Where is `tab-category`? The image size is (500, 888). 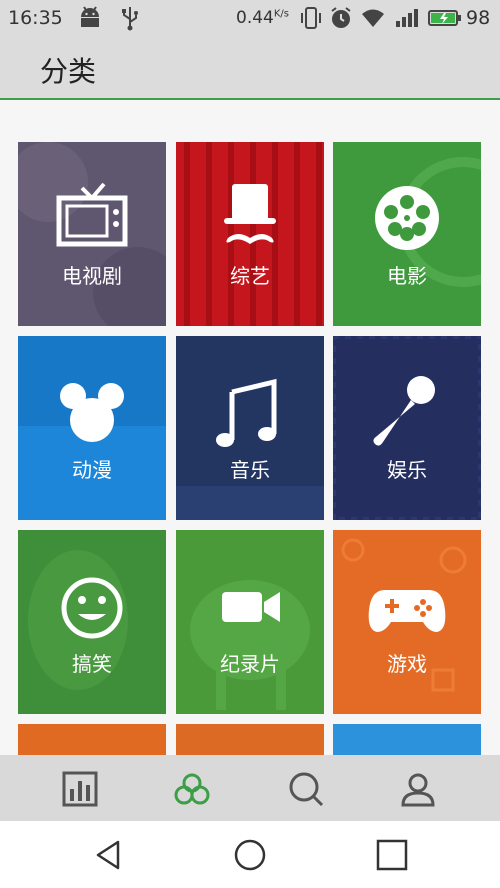 tab-category is located at coordinates (192, 789).